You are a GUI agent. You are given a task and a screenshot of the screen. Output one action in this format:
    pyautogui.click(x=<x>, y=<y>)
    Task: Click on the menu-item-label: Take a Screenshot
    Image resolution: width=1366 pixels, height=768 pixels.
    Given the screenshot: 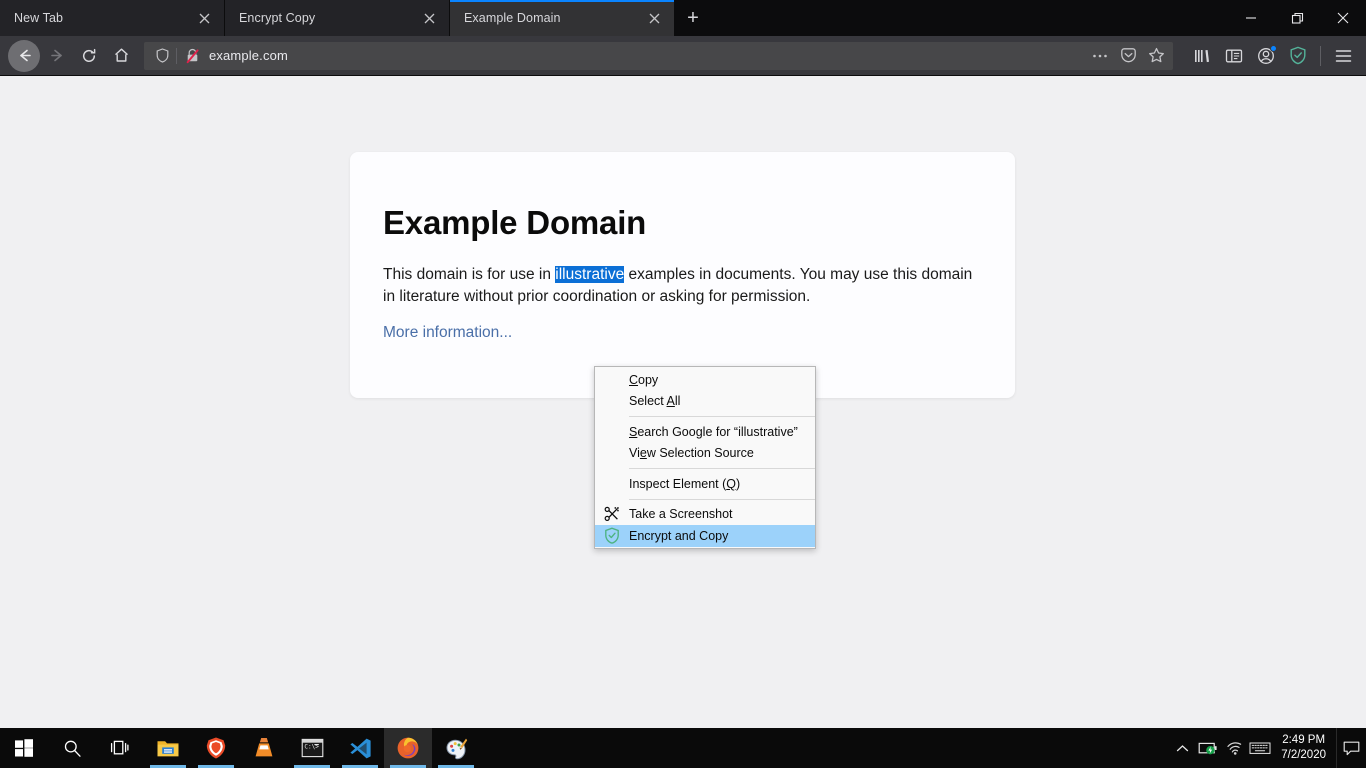 What is the action you would take?
    pyautogui.click(x=681, y=514)
    